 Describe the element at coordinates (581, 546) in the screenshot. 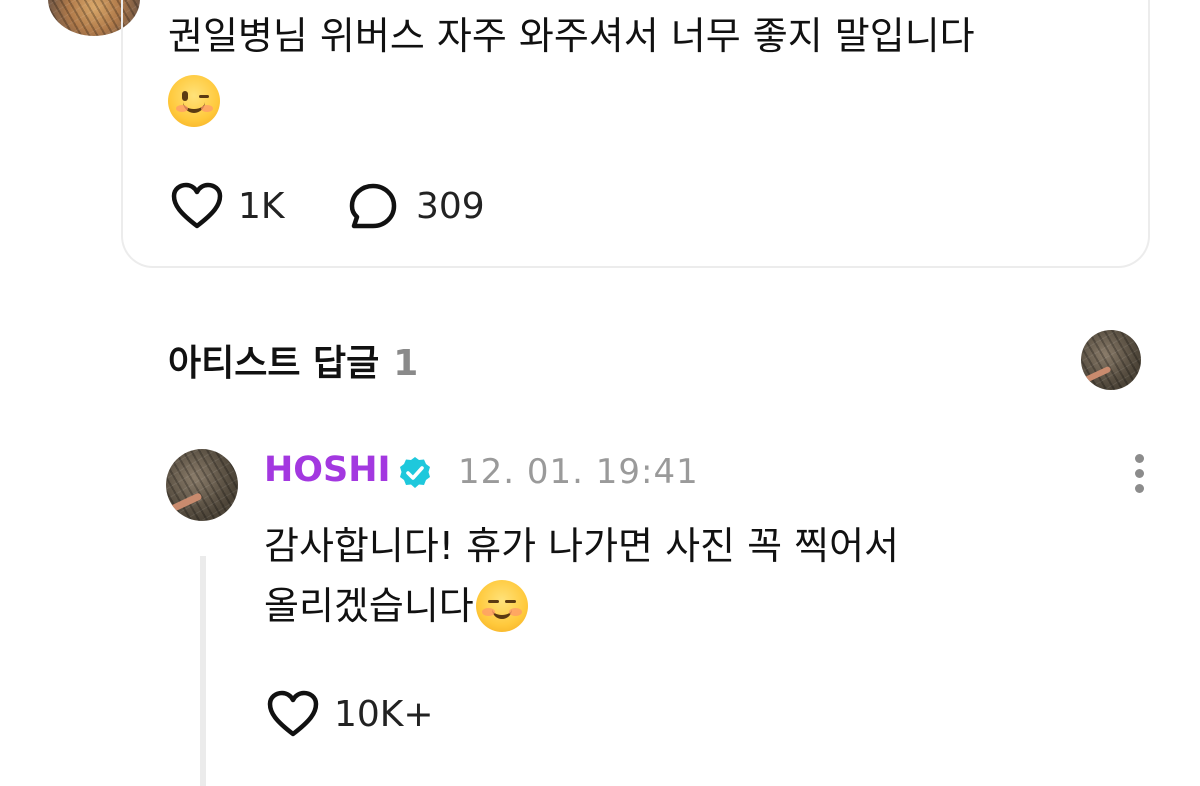

I see `reply-text-line1: 감사합니다! 휴가 나가면 사진 꼭 찍어서` at that location.